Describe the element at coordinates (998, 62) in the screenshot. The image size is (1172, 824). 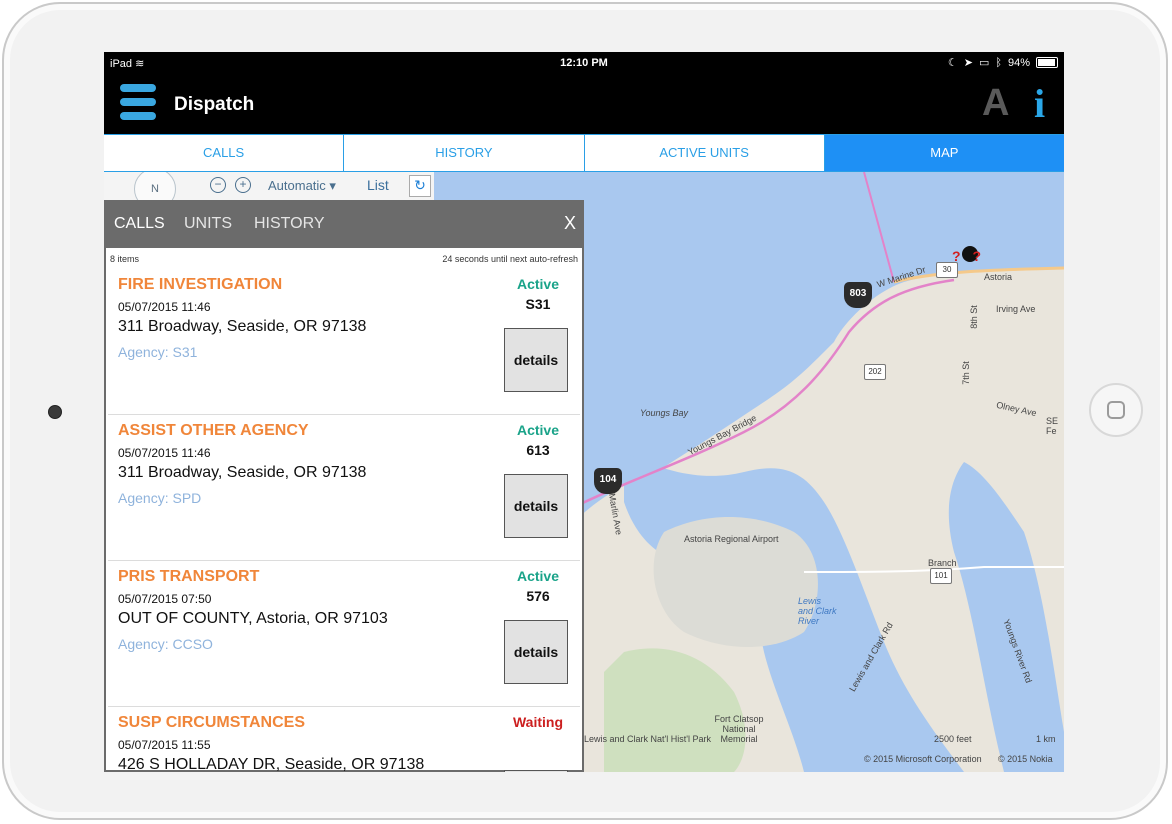
I see `bluetooth-icon: ᛒ` at that location.